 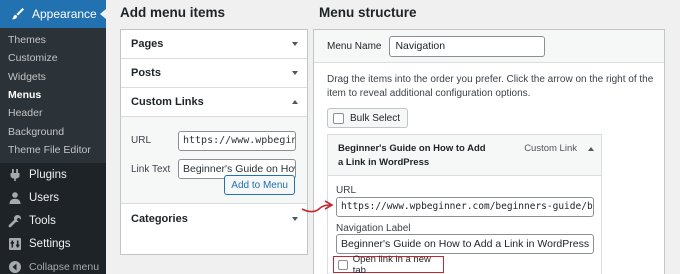 I want to click on section-title: Pages, so click(x=147, y=44).